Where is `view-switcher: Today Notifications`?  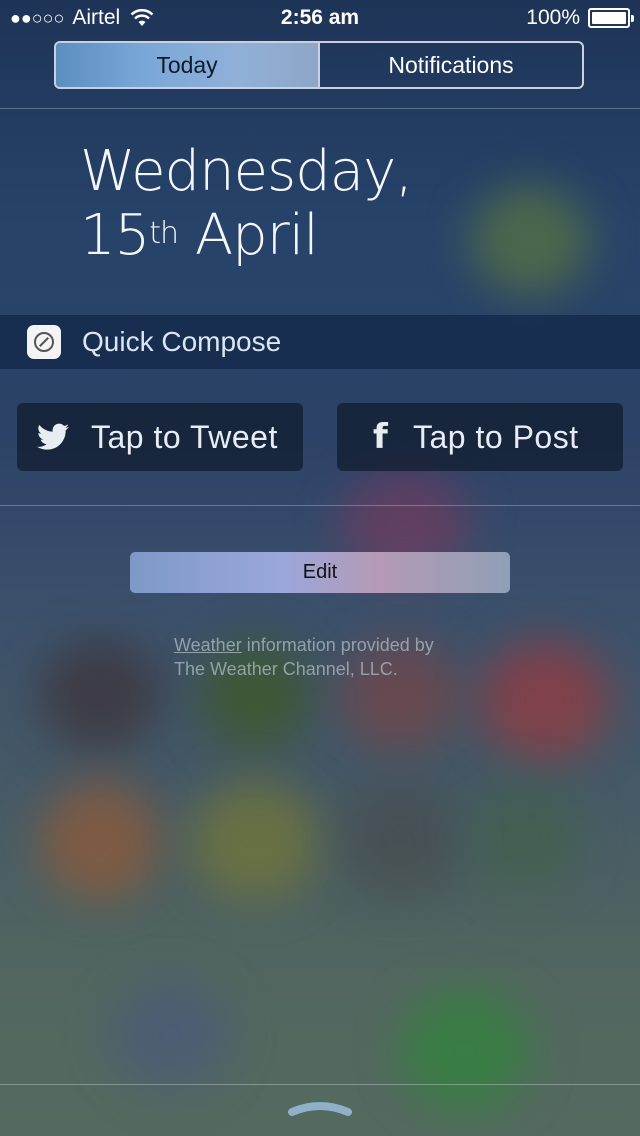
view-switcher: Today Notifications is located at coordinates (319, 65).